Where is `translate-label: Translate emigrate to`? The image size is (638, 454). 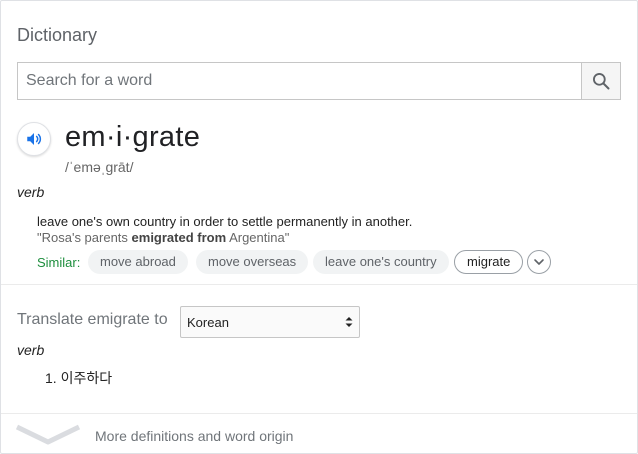 translate-label: Translate emigrate to is located at coordinates (92, 319).